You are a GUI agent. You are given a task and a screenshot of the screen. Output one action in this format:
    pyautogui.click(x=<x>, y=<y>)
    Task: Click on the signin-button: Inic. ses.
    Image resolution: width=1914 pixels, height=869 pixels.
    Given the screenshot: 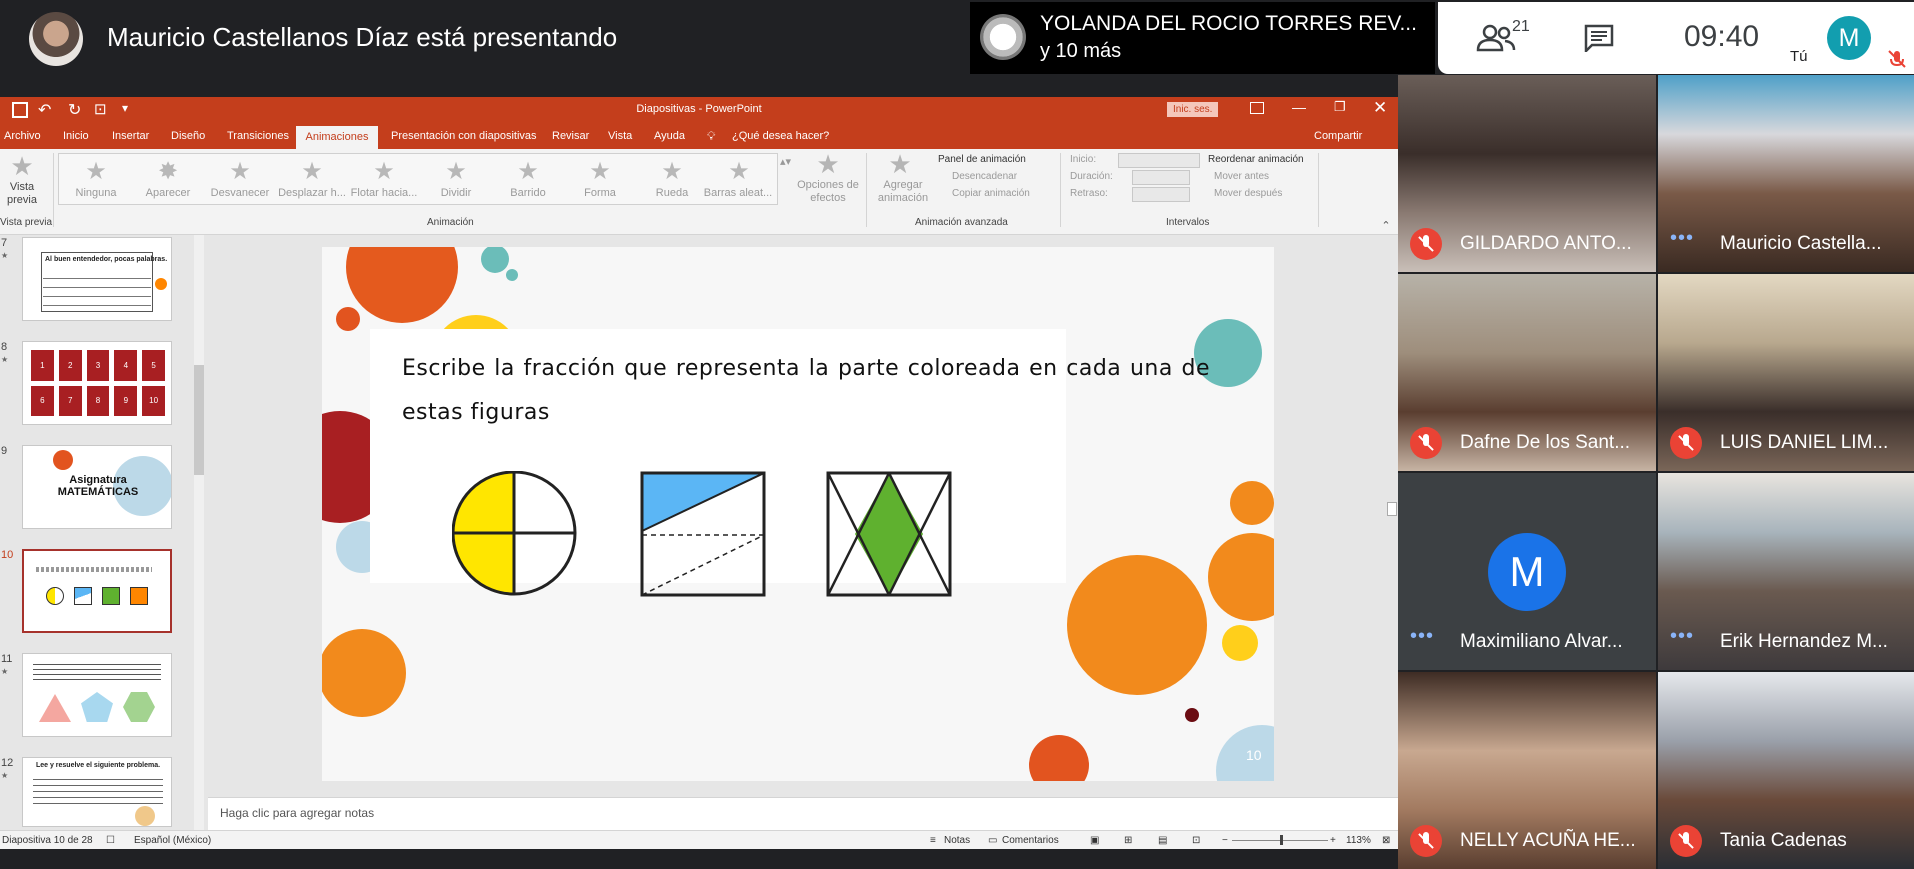 What is the action you would take?
    pyautogui.click(x=1193, y=109)
    